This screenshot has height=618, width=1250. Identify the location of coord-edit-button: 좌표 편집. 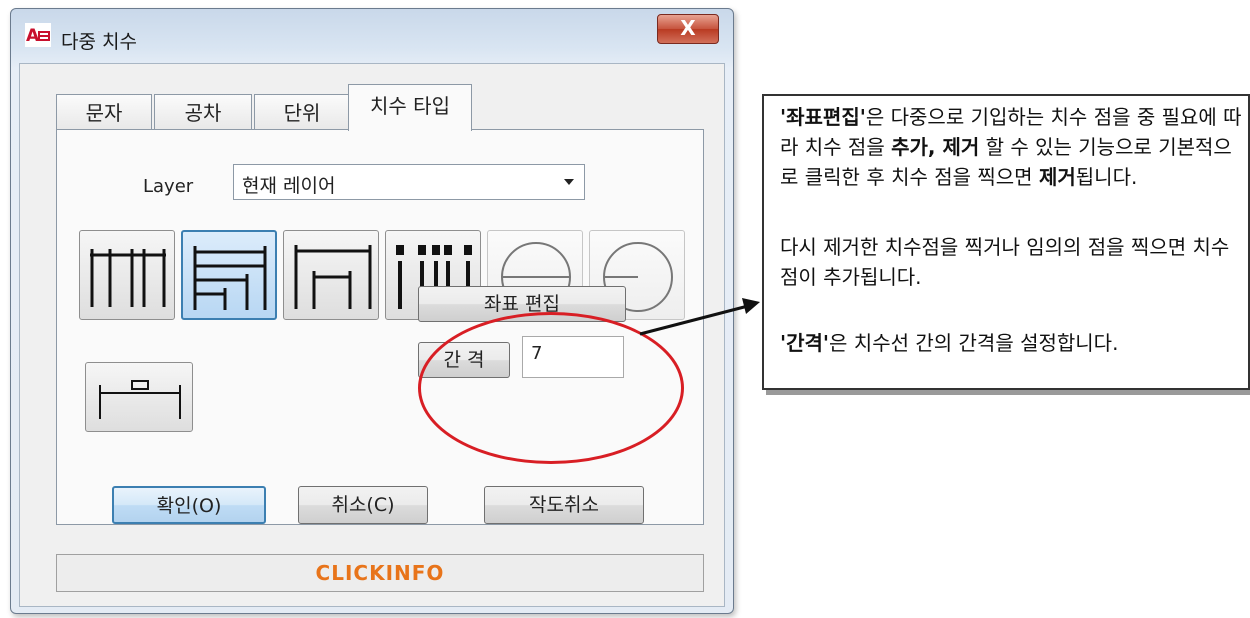
(522, 304).